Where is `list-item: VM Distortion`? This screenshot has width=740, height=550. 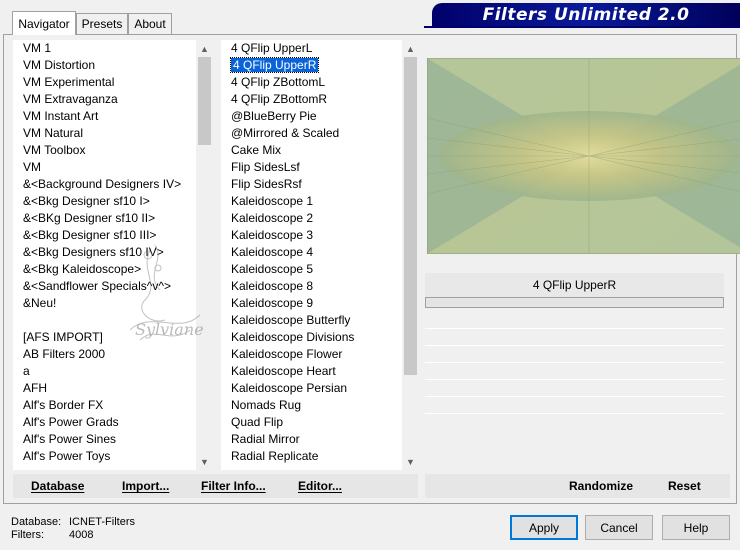 list-item: VM Distortion is located at coordinates (59, 65).